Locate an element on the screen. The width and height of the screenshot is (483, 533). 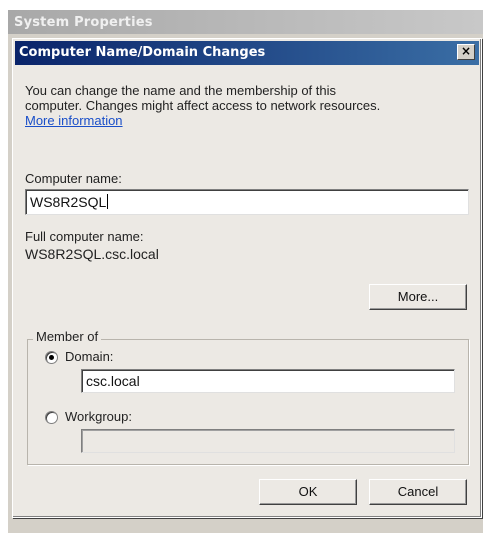
cancel-button: Cancel is located at coordinates (418, 492).